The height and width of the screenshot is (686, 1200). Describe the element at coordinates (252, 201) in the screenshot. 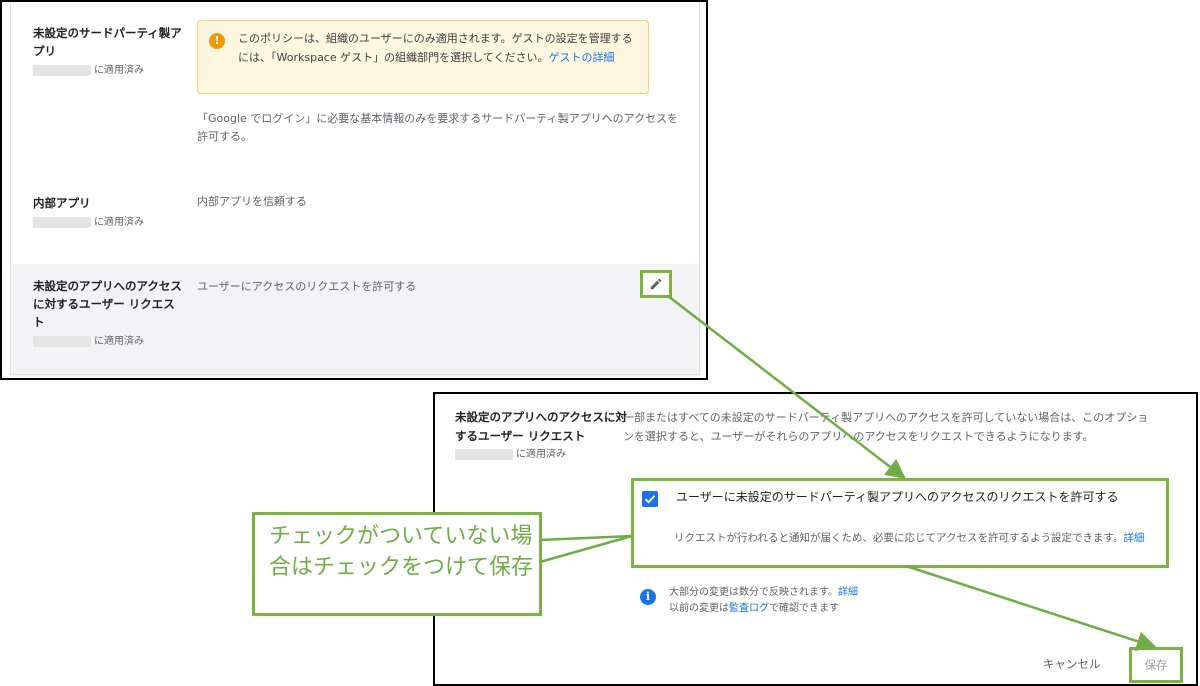

I see `setting-description: 内部アプリを信頼する` at that location.